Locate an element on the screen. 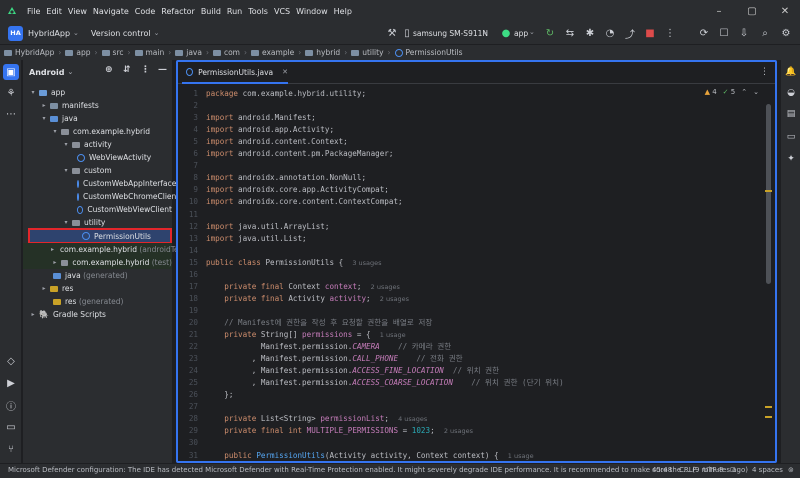 The image size is (800, 478). locate-icon: ⊕ is located at coordinates (109, 70).